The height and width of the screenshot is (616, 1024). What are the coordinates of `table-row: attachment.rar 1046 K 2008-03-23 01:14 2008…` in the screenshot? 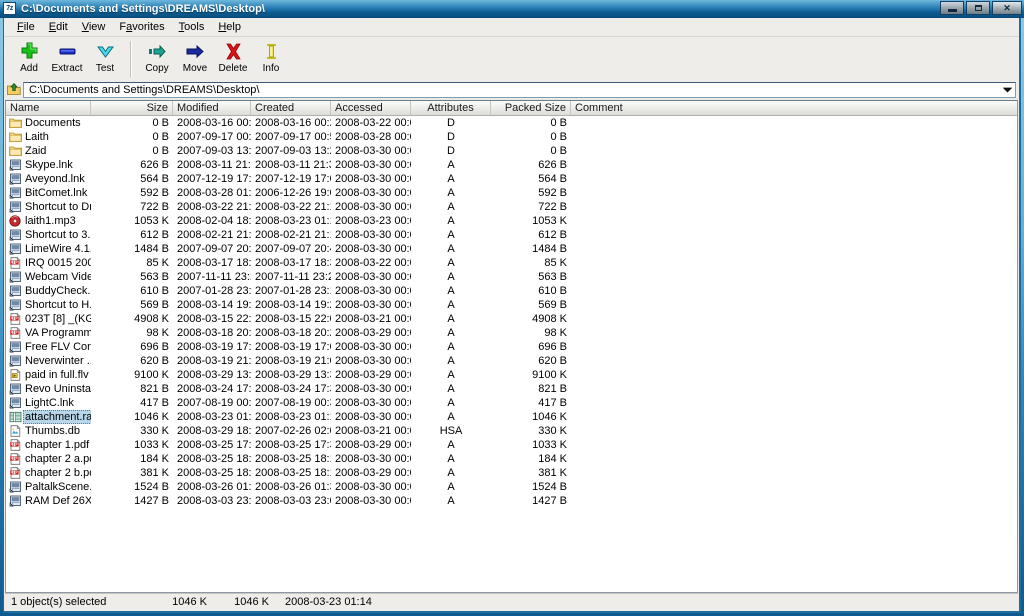 It's located at (511, 417).